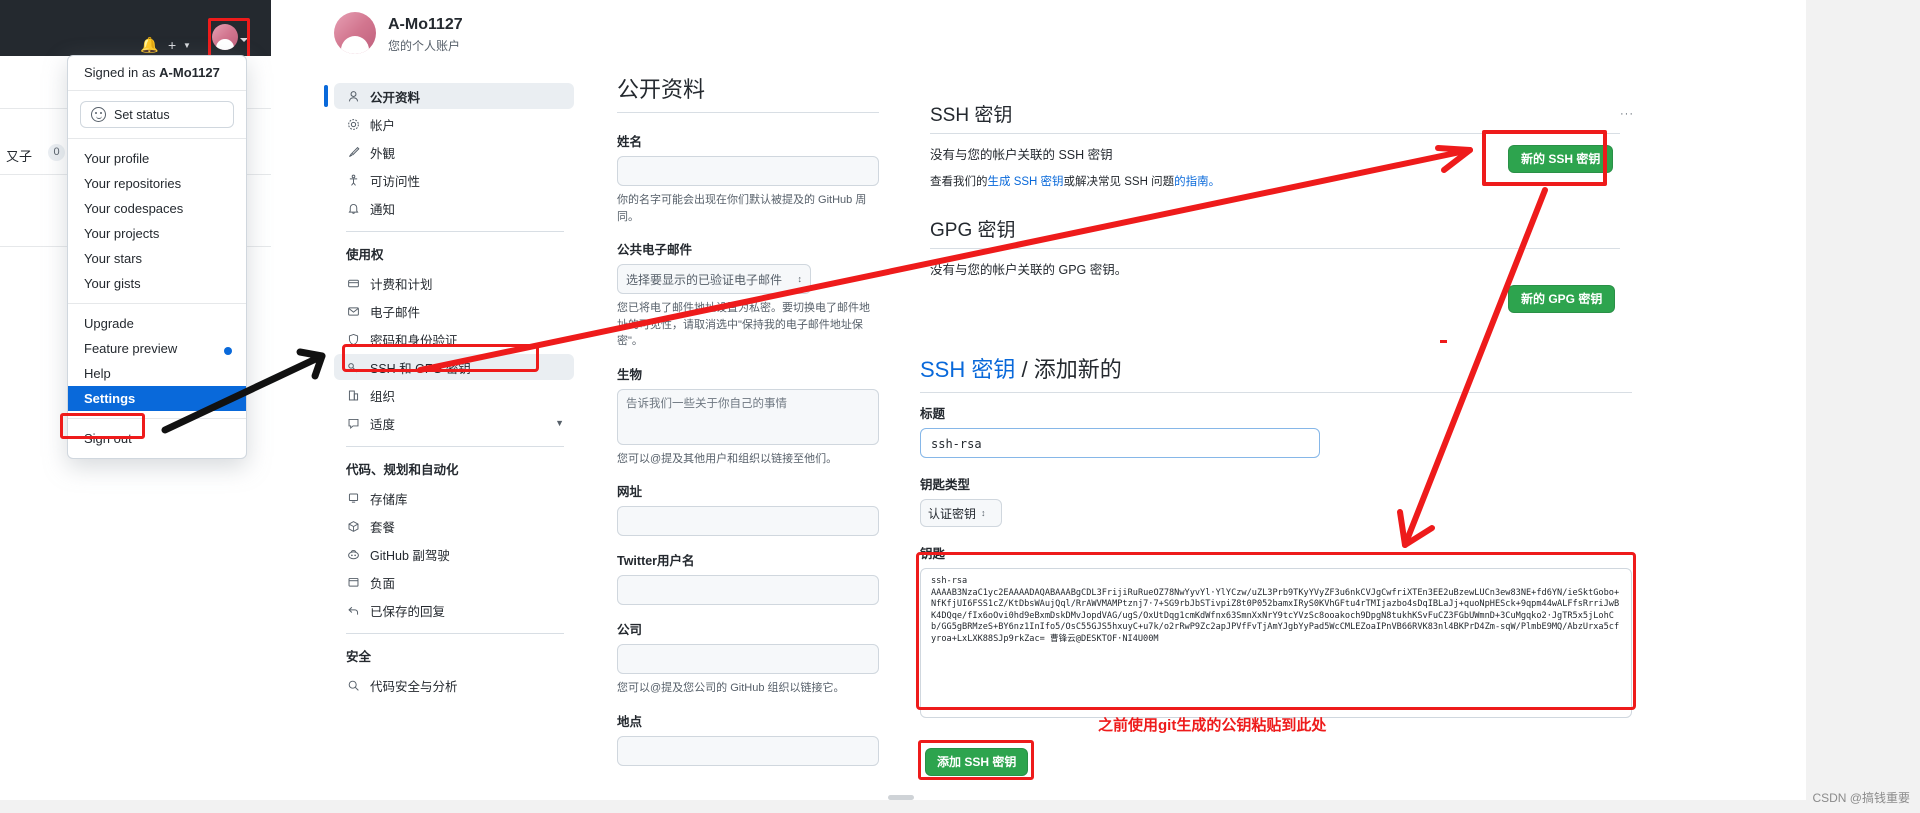 The image size is (1920, 813). Describe the element at coordinates (157, 323) in the screenshot. I see `menu-item-upgrade: Upgrade` at that location.